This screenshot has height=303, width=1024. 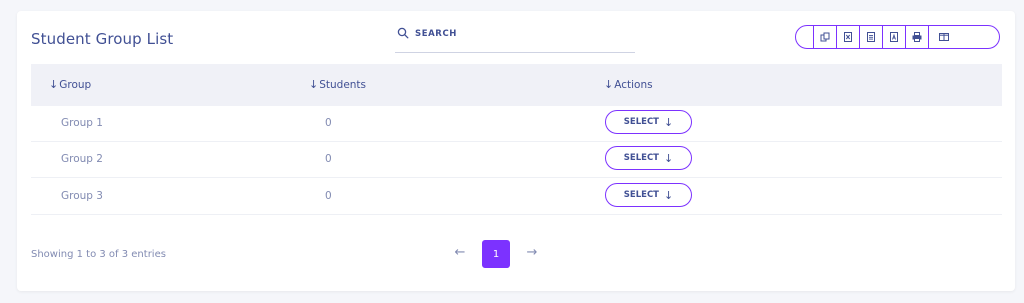 I want to click on column-header-students: ↓ Students, so click(x=337, y=84).